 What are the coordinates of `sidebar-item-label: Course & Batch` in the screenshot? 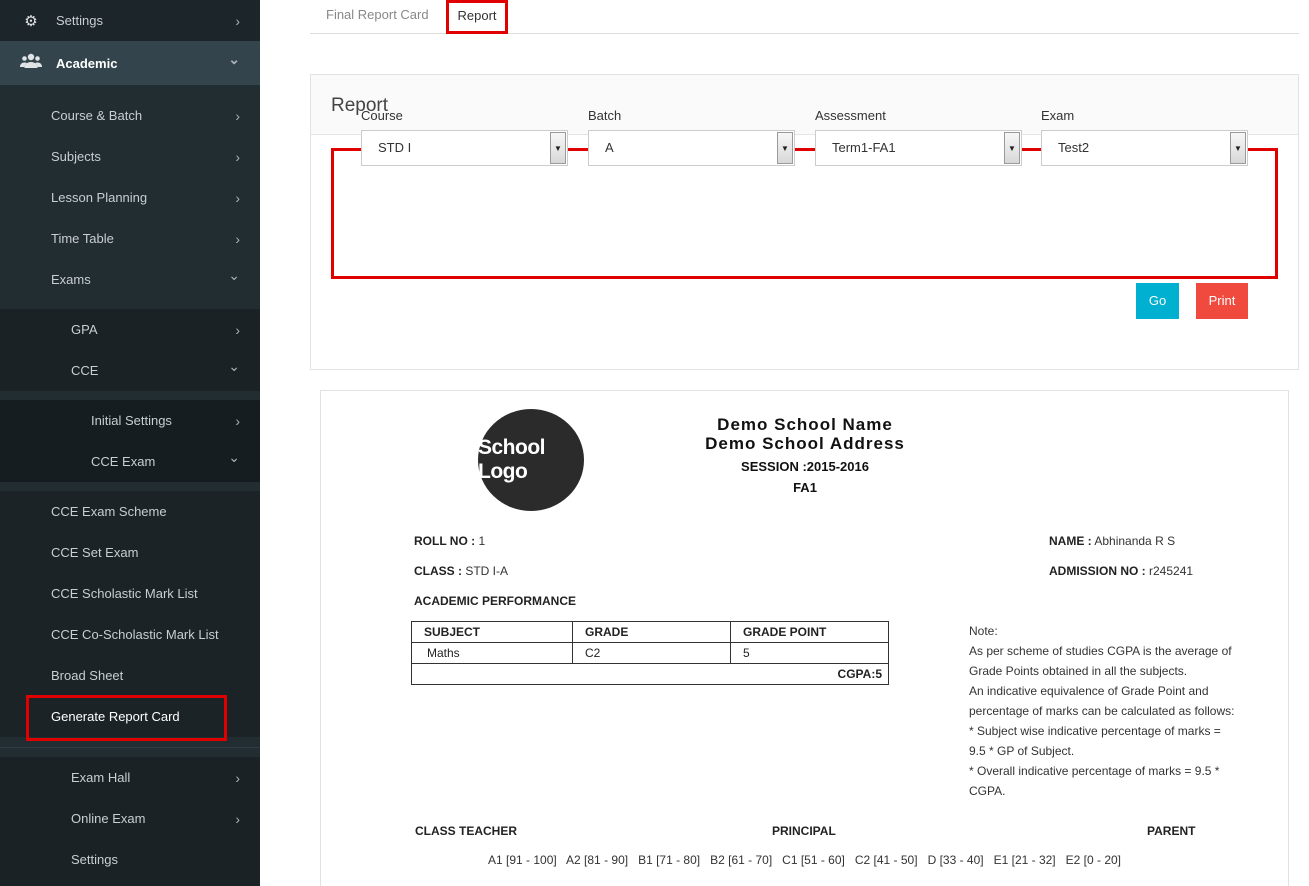 It's located at (97, 115).